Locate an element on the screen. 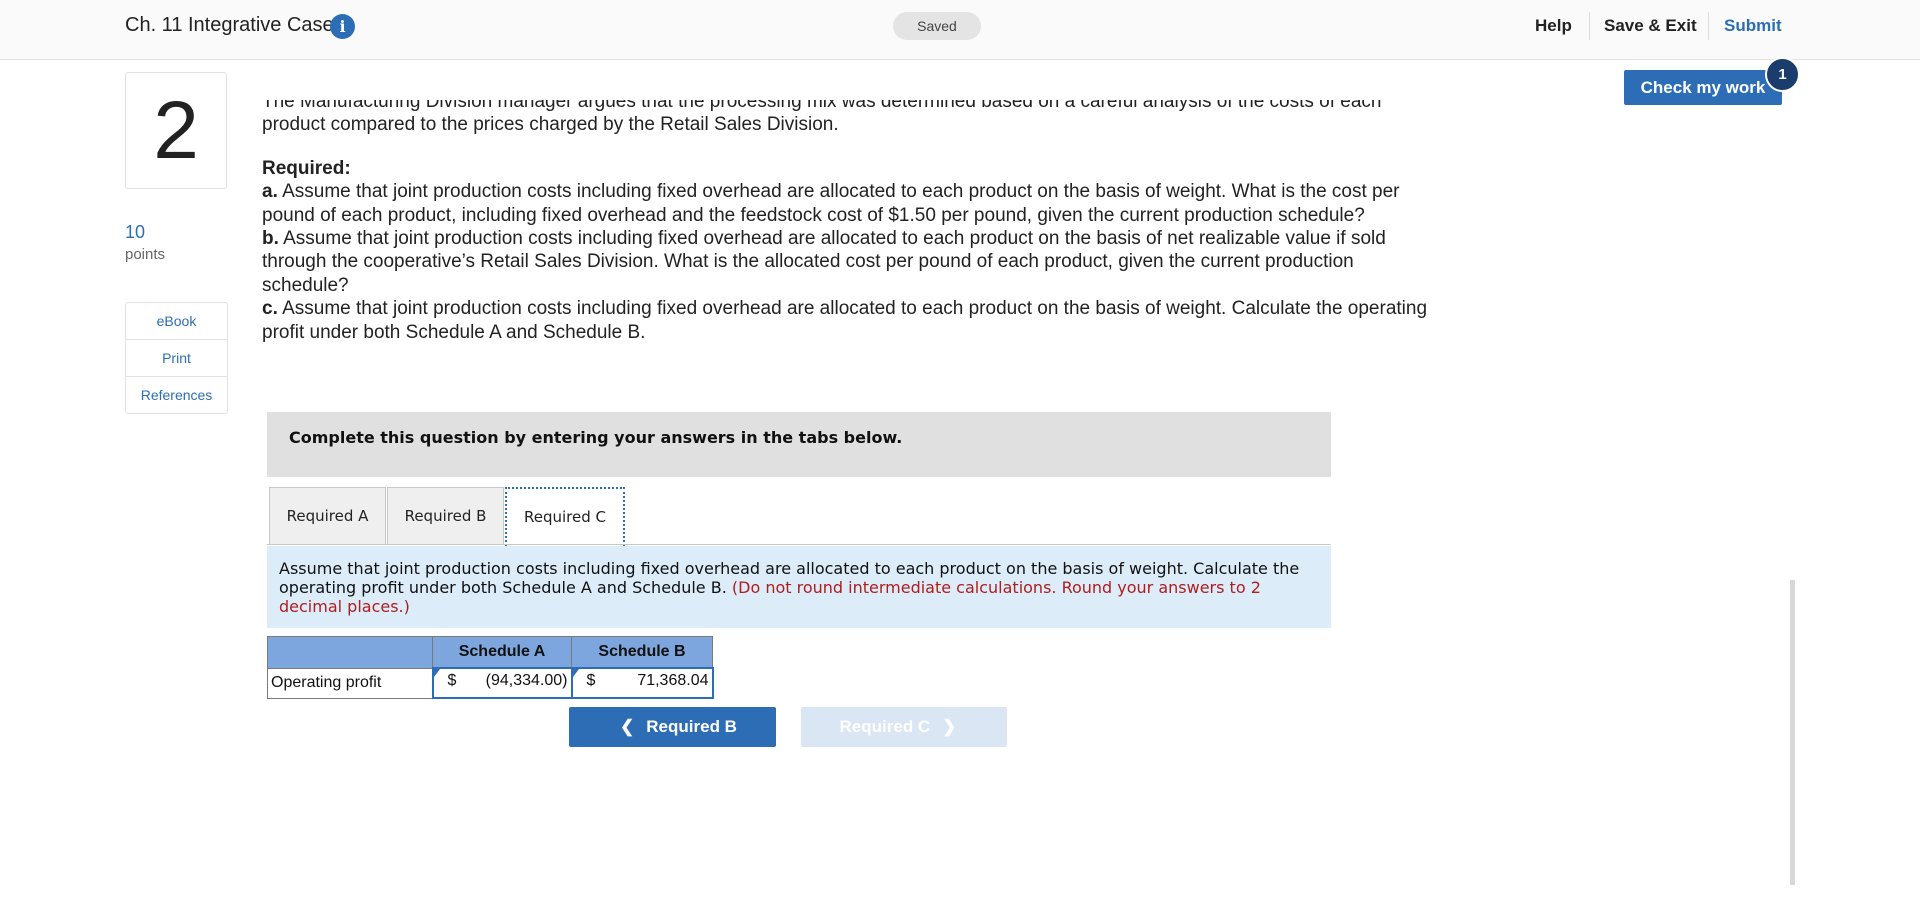 This screenshot has width=1920, height=899. resource-links: eBook Print References is located at coordinates (176, 358).